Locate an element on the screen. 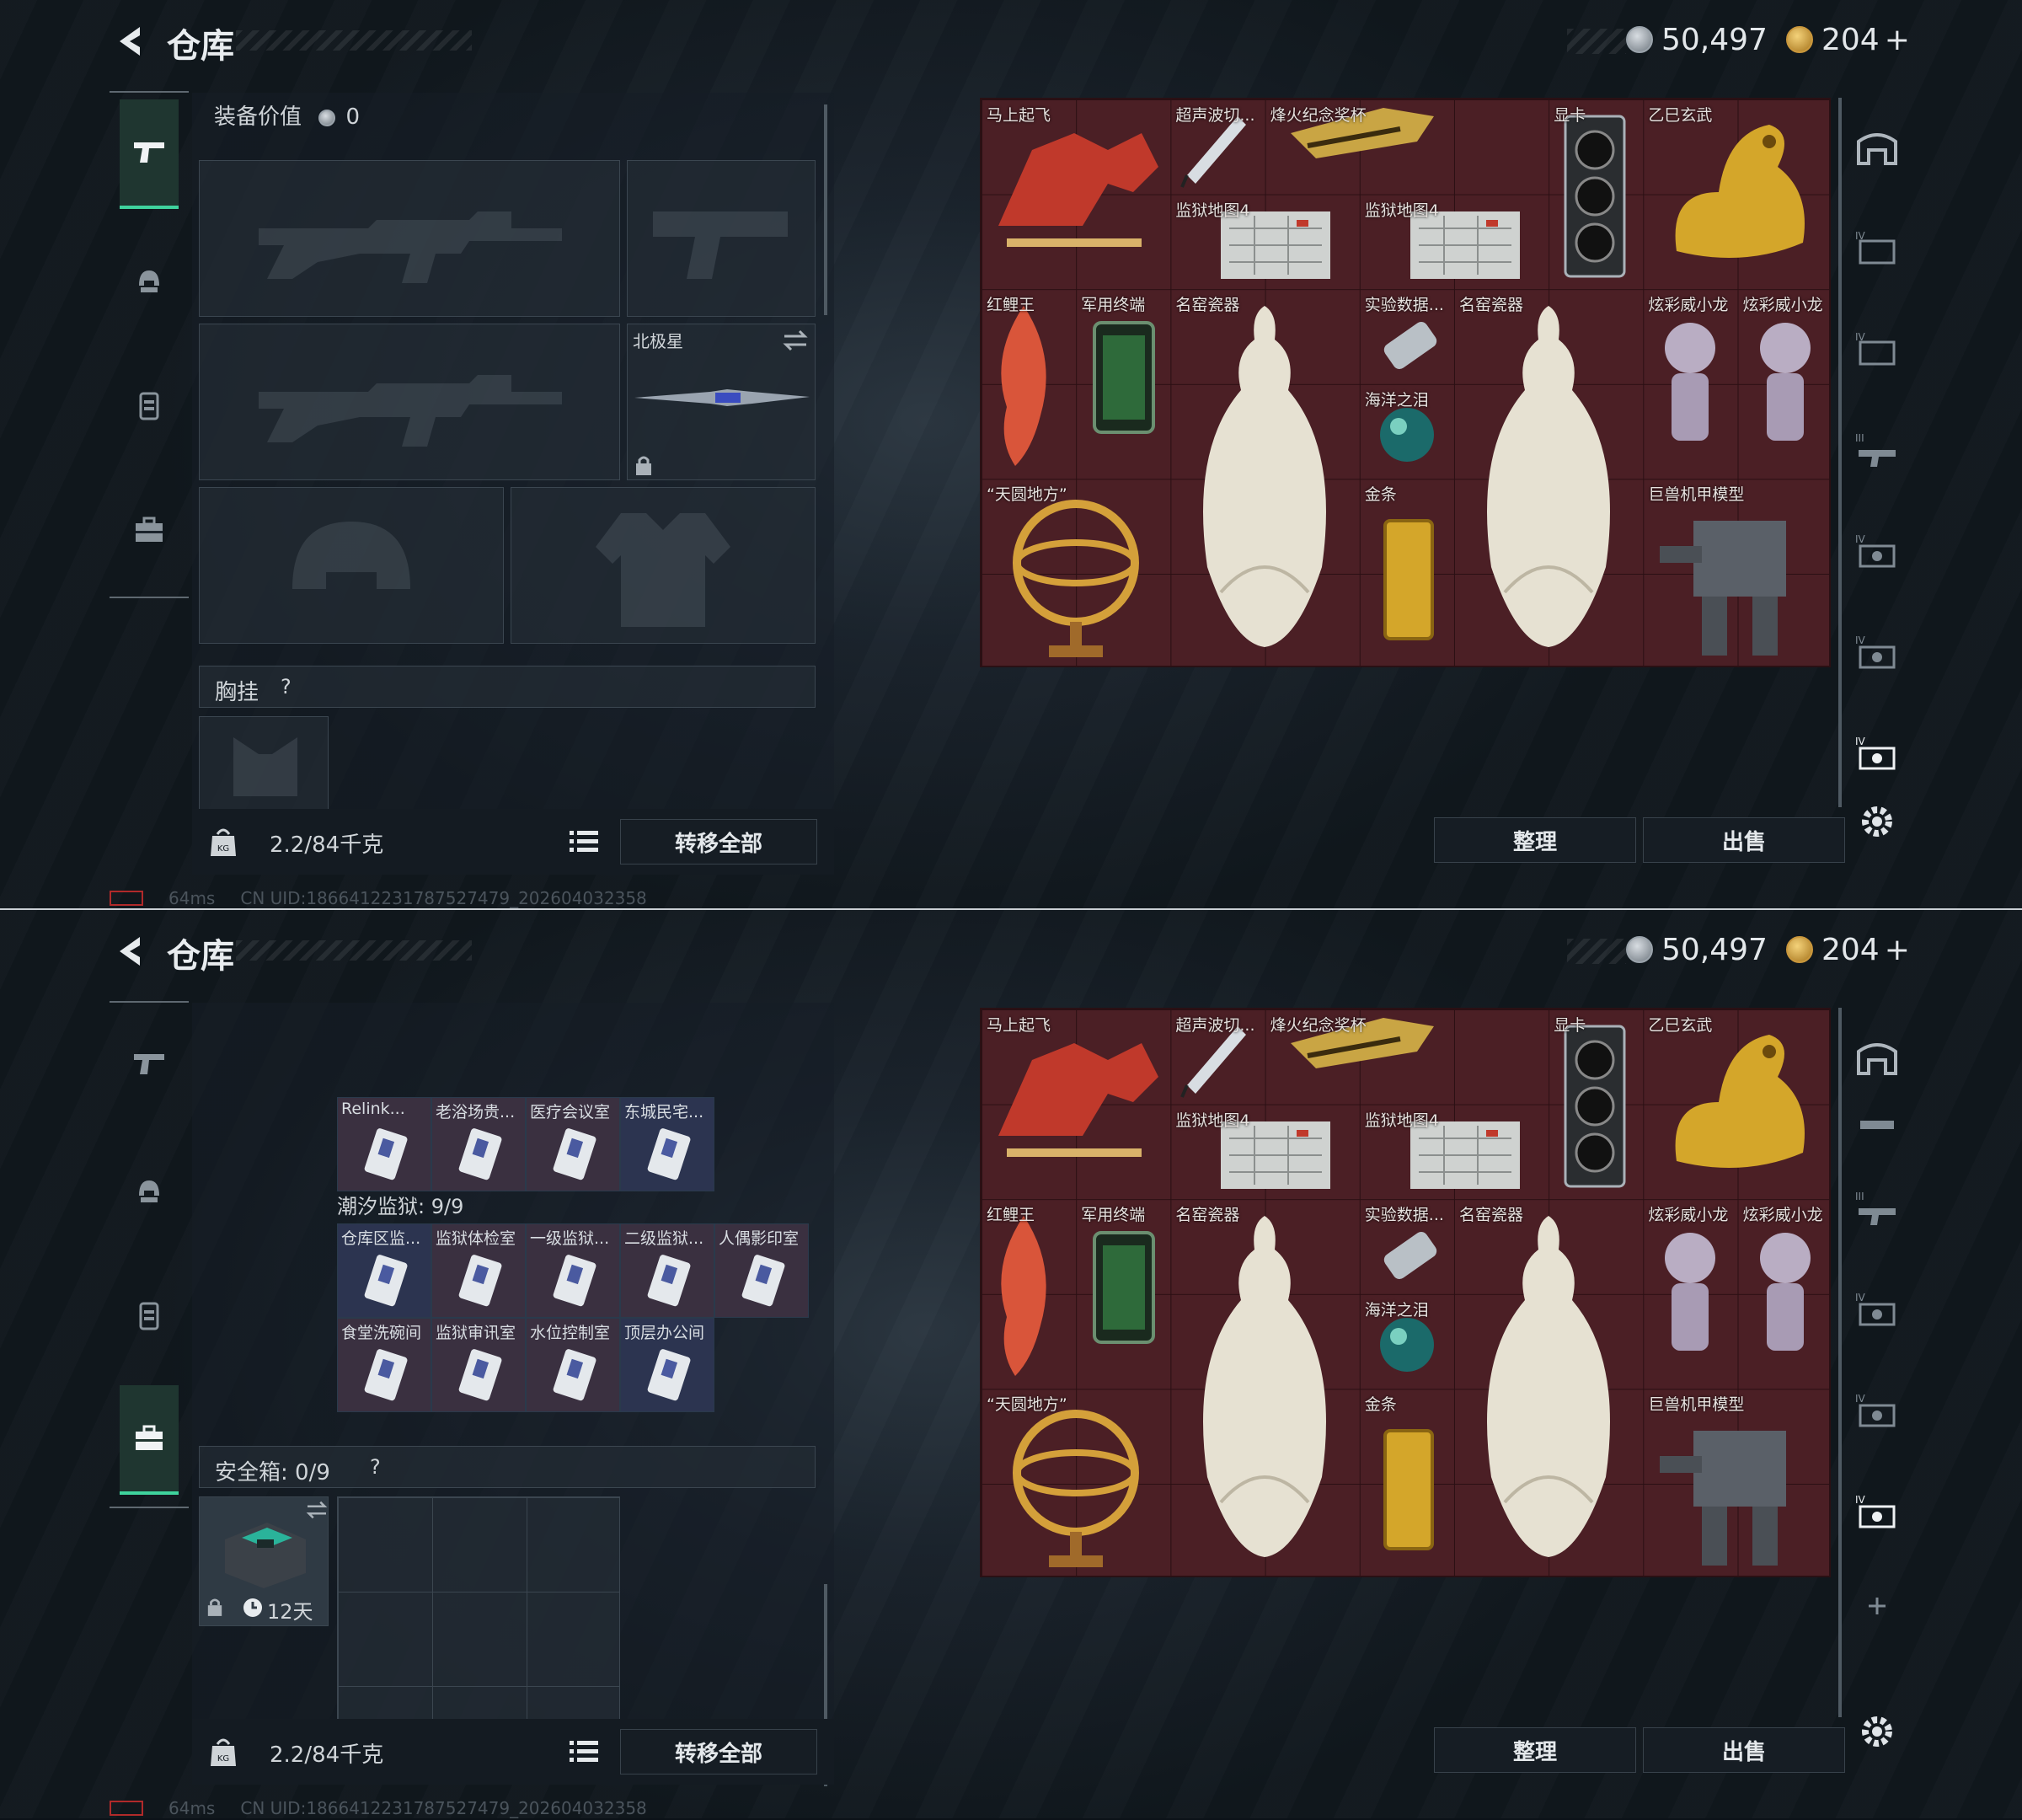 This screenshot has height=1820, width=2022. chest-rig-help-icon: ? is located at coordinates (286, 687).